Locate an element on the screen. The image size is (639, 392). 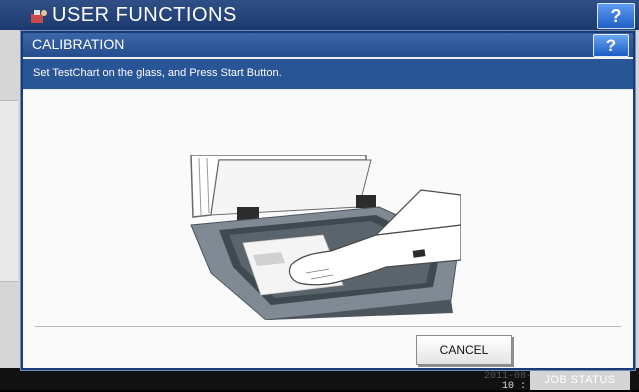
job-status-button: JOB STATUS is located at coordinates (580, 380).